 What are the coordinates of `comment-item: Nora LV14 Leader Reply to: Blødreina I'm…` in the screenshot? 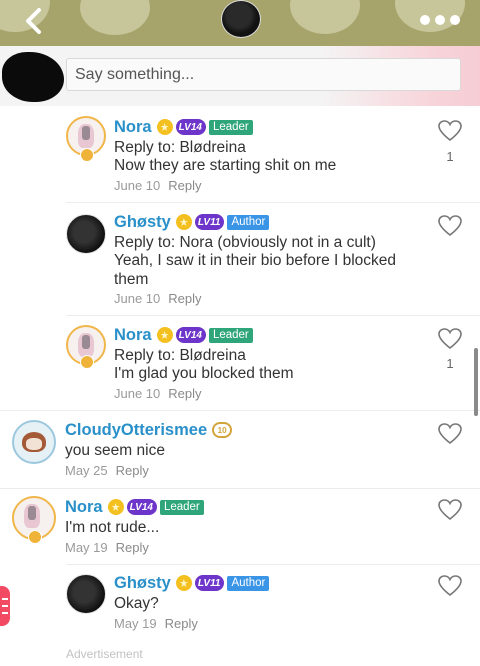 It's located at (240, 362).